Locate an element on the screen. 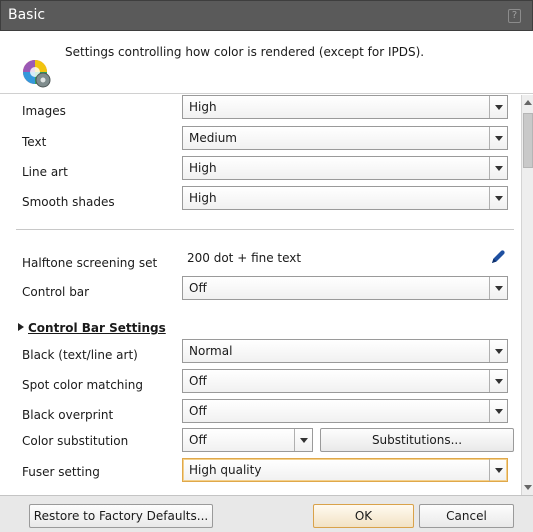 The width and height of the screenshot is (533, 532). scroll-up-icon is located at coordinates (528, 102).